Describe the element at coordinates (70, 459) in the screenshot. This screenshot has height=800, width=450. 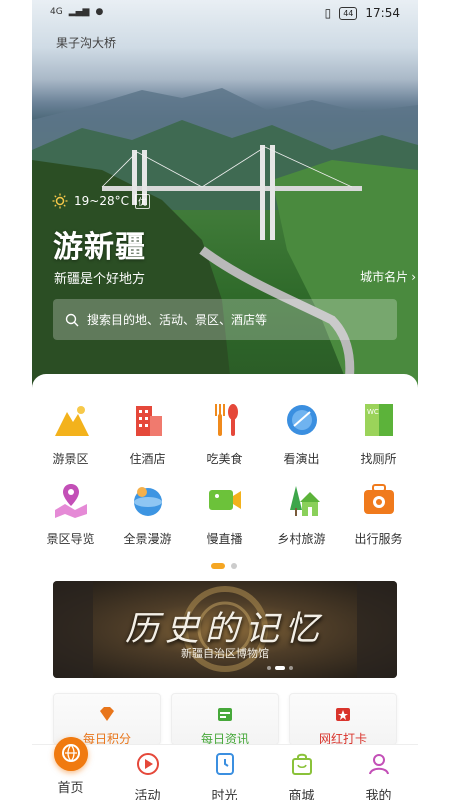
I see `service-label: 游景区` at that location.